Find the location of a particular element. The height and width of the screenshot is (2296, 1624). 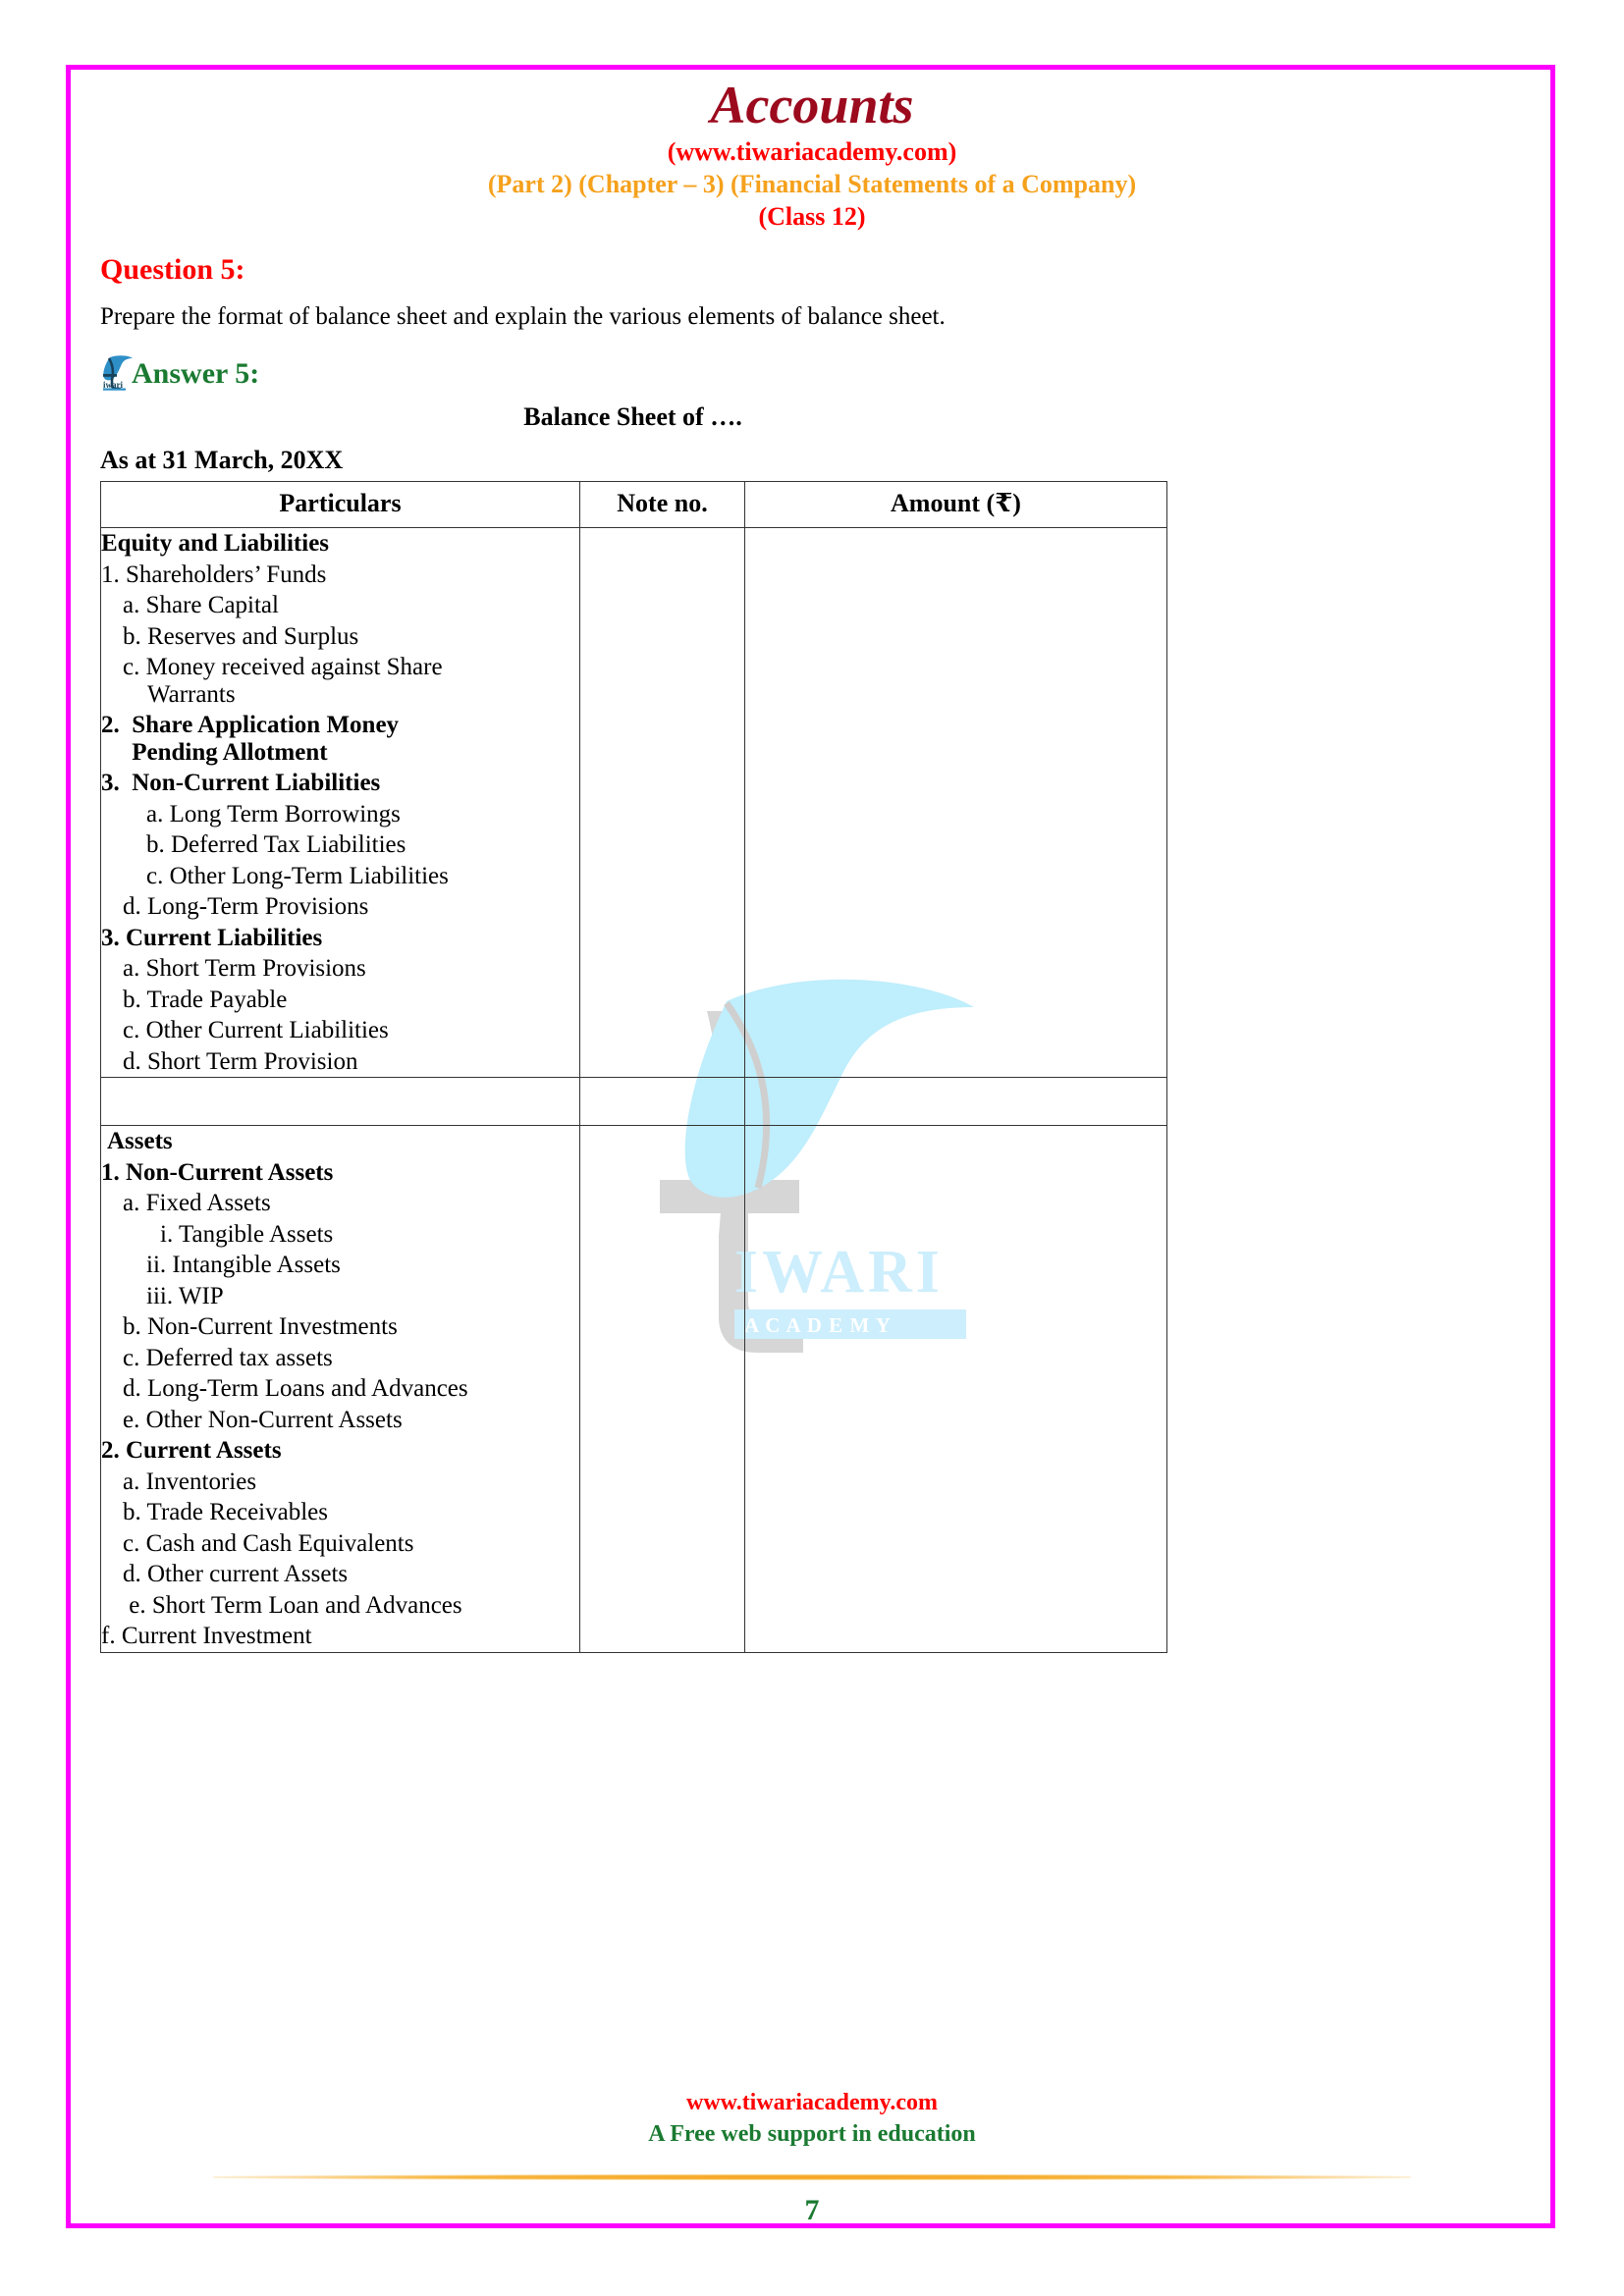

question-heading: Question 5: is located at coordinates (172, 269).